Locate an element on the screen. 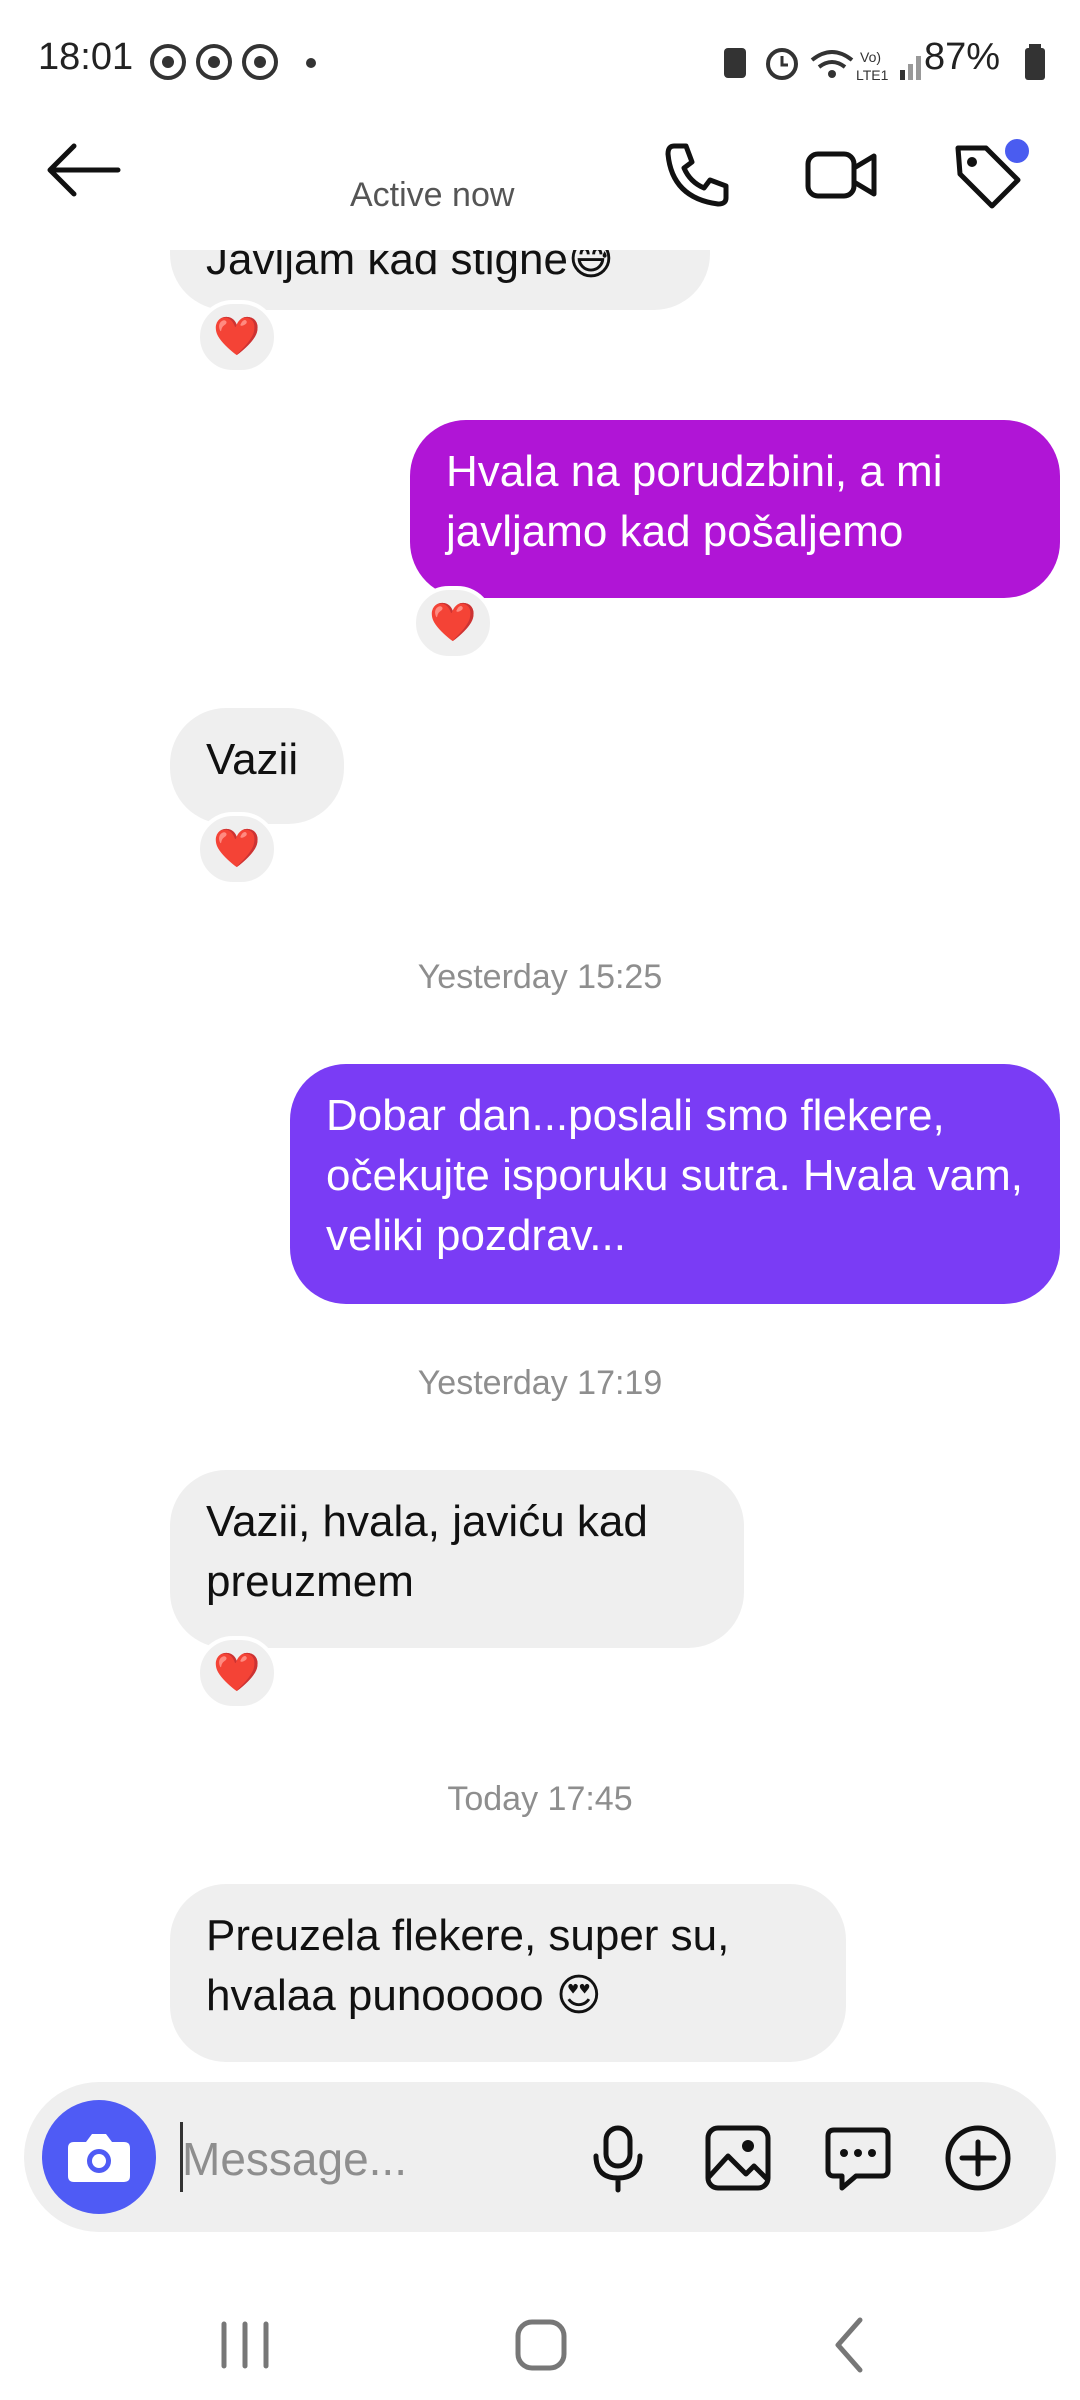  notification-dot is located at coordinates (1017, 151).